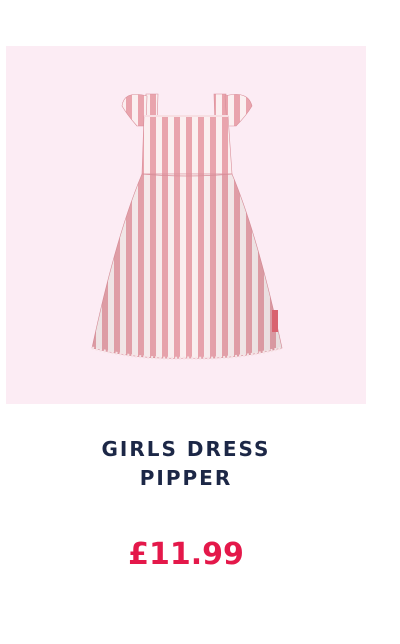  What do you see at coordinates (186, 554) in the screenshot?
I see `product-price: £11.99` at bounding box center [186, 554].